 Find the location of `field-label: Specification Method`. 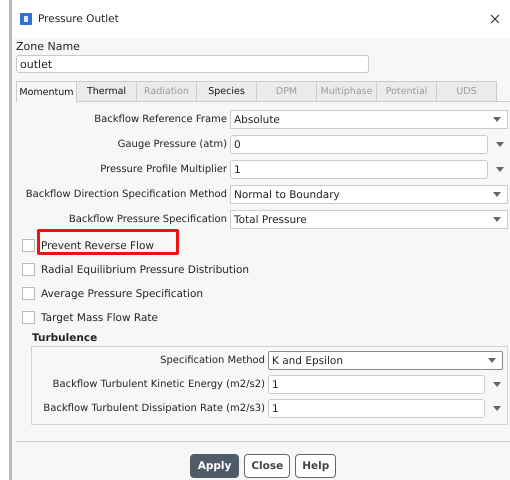

field-label: Specification Method is located at coordinates (212, 360).